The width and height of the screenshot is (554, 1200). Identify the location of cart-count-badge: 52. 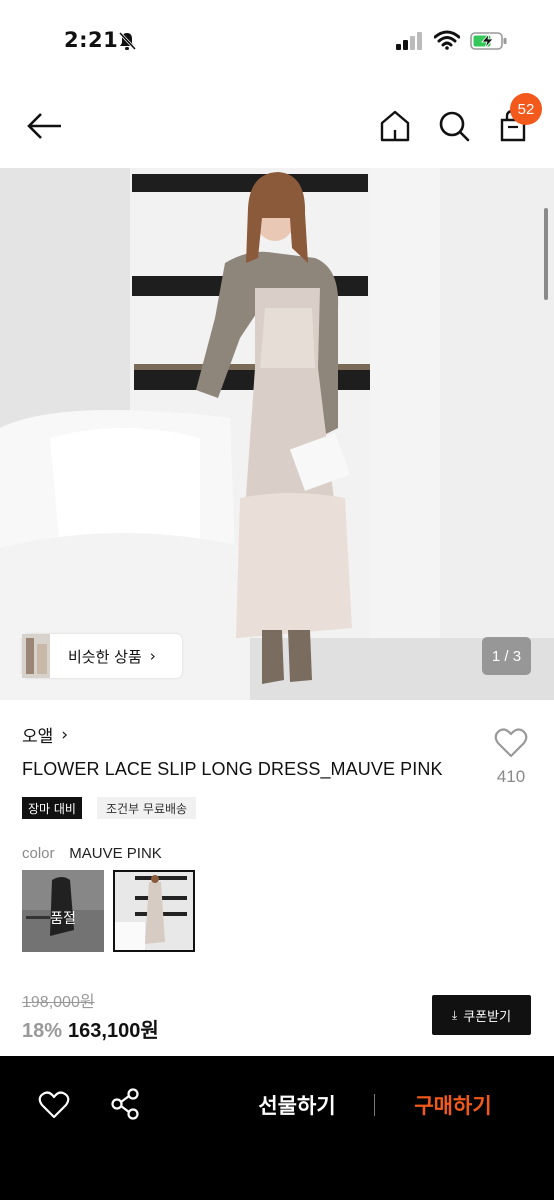
(526, 109).